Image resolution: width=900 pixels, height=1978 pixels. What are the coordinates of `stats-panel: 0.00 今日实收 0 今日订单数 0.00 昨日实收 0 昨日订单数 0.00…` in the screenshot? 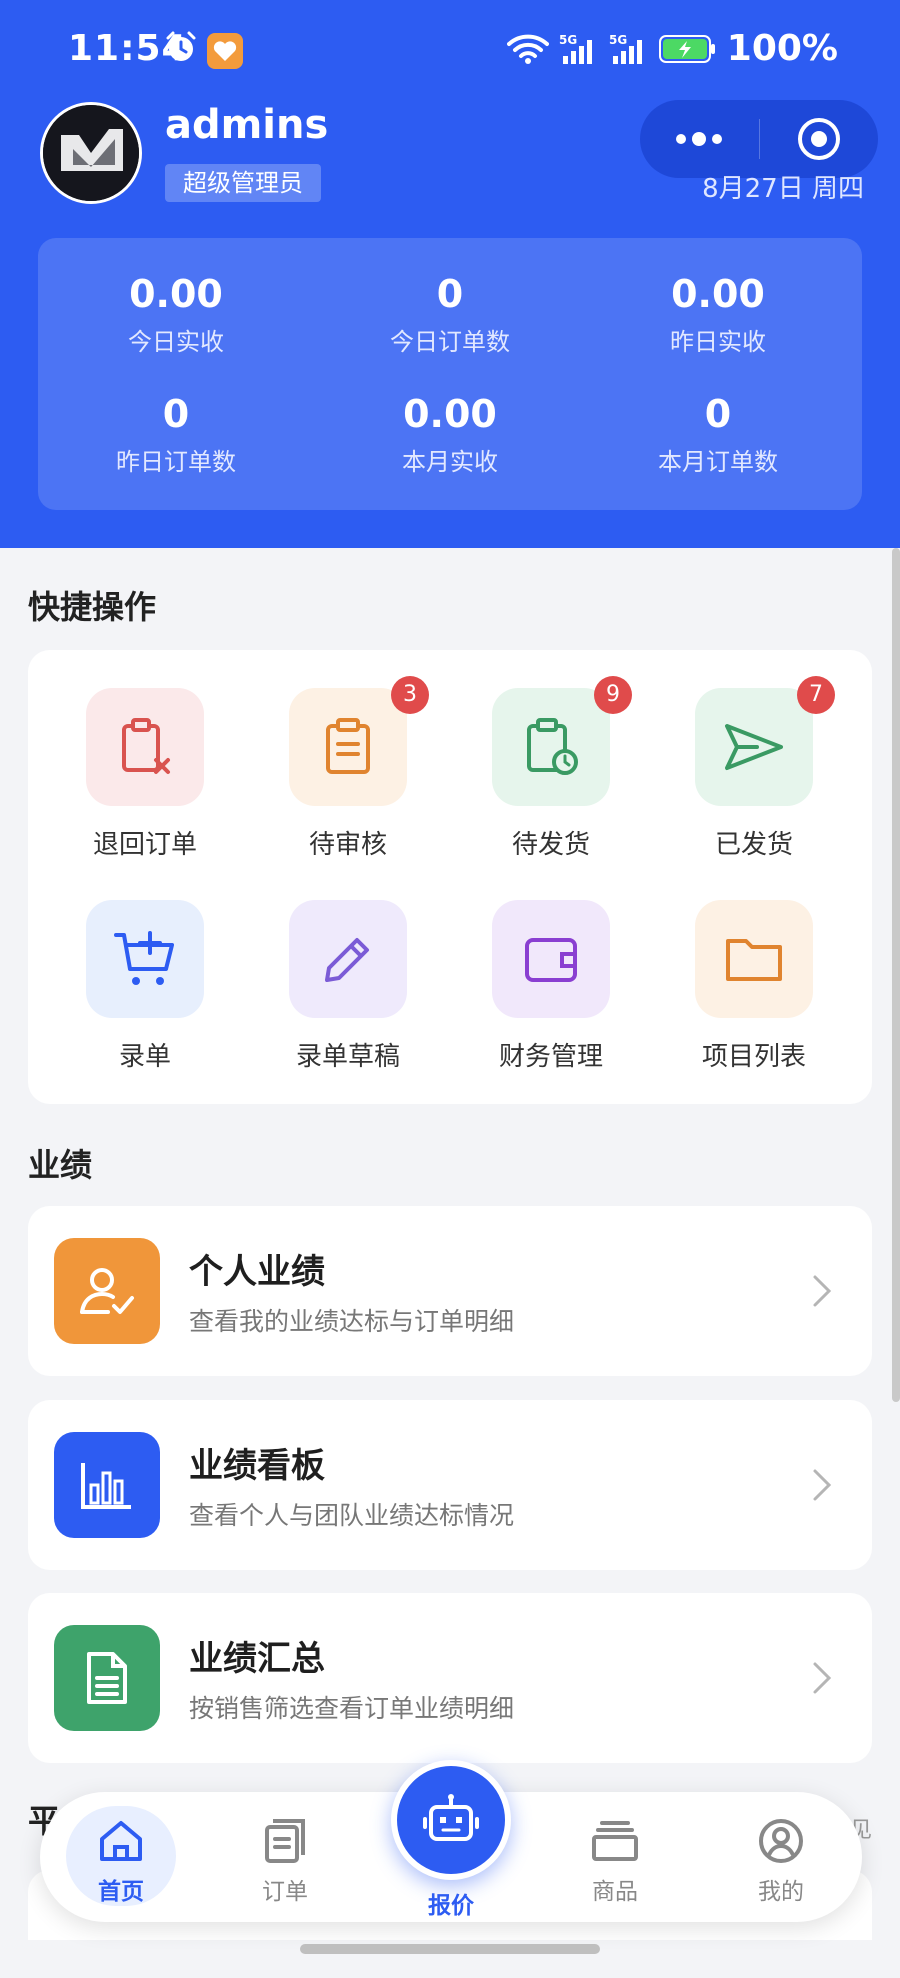 It's located at (450, 374).